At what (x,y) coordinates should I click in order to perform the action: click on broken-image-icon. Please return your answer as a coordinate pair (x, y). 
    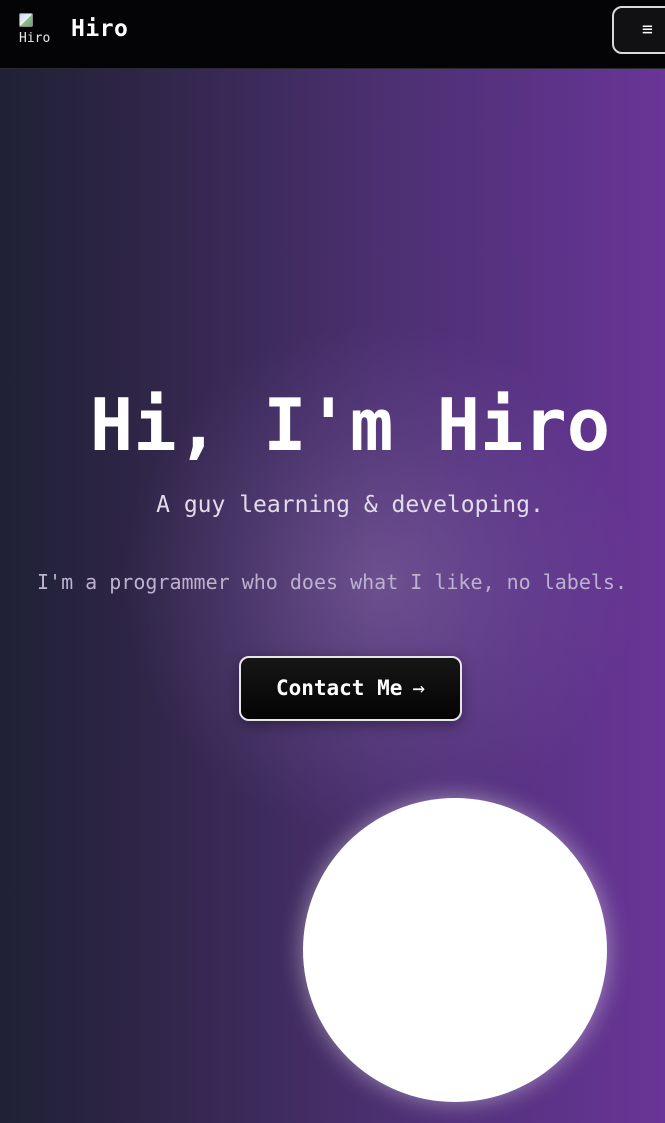
    Looking at the image, I should click on (26, 20).